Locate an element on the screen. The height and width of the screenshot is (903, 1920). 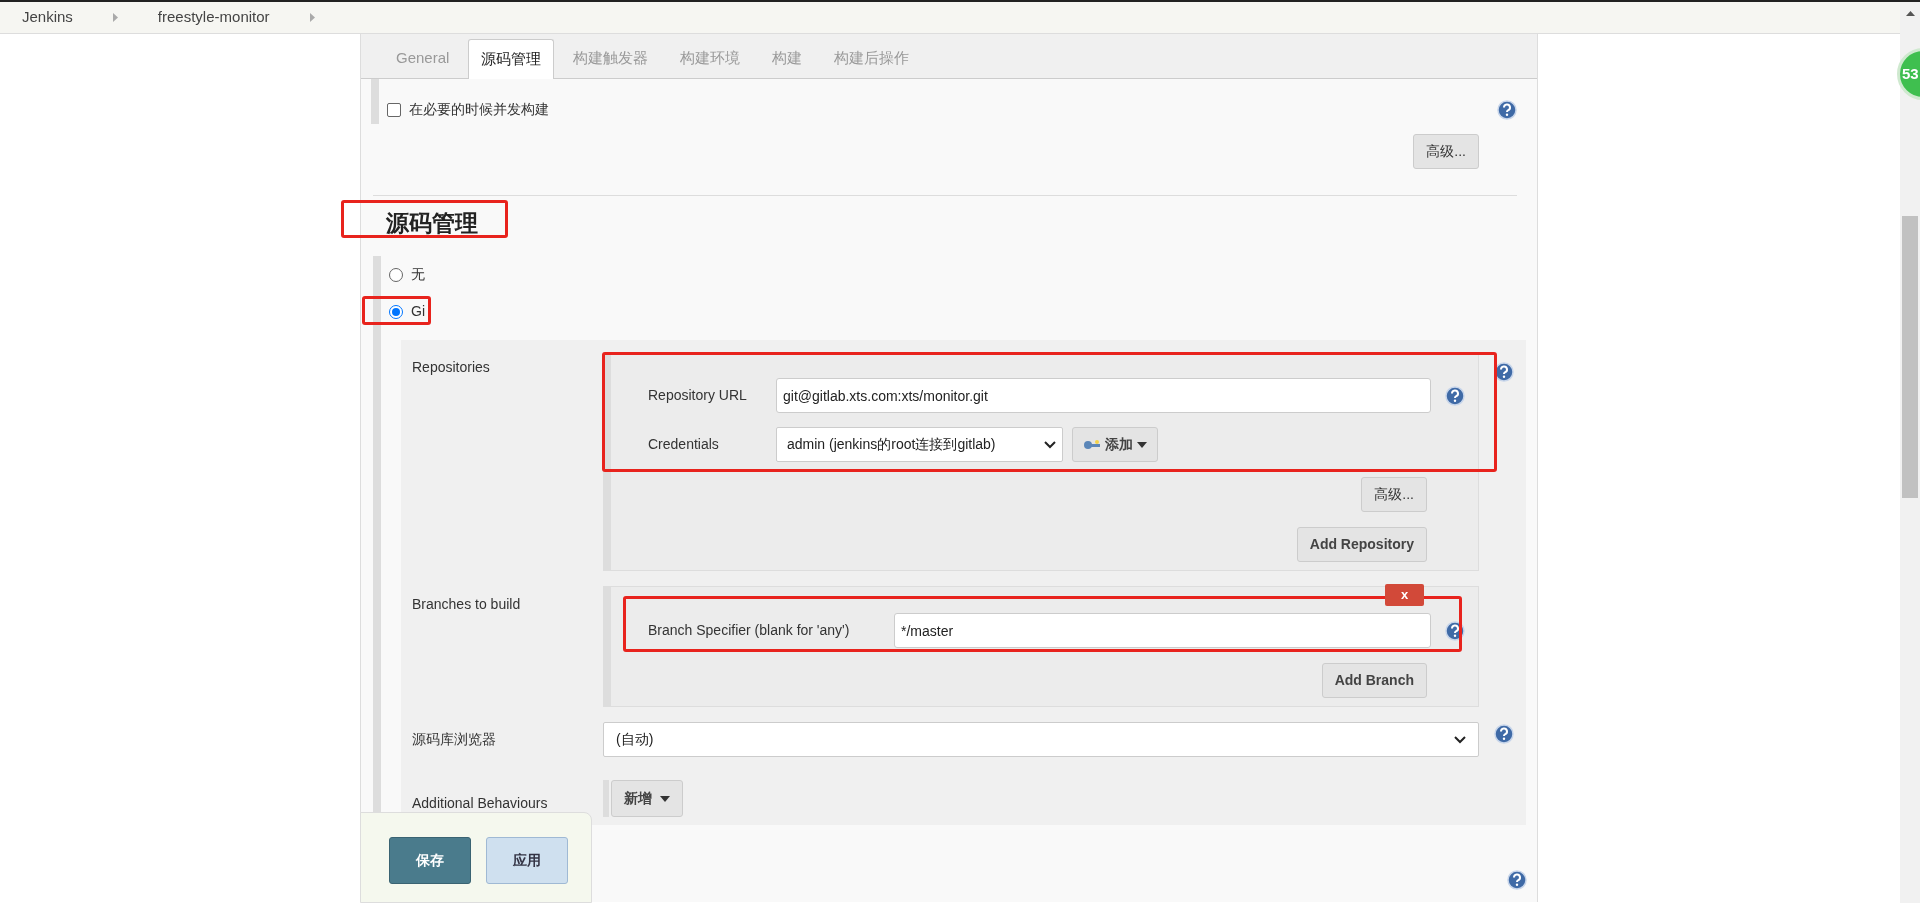
add-branch-button: Add Branch is located at coordinates (1374, 680).